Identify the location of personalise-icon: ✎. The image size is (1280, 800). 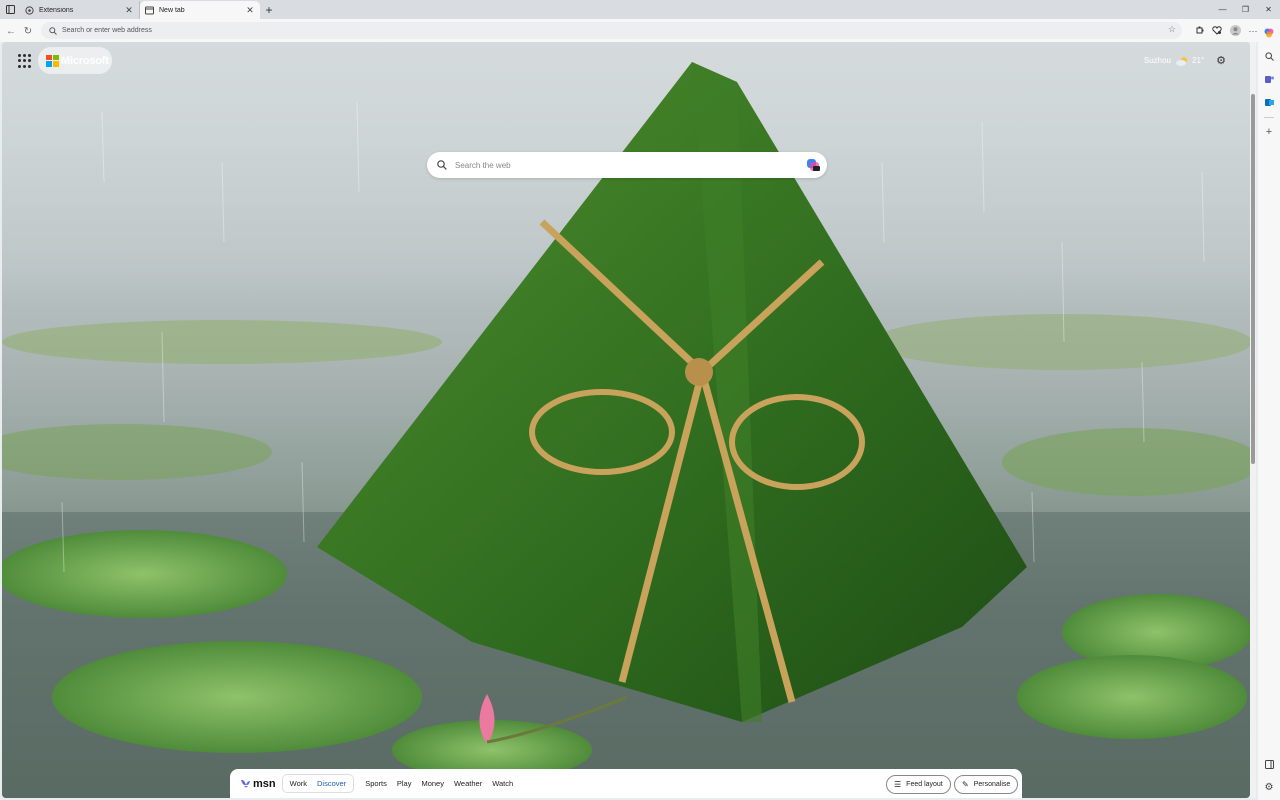
(965, 784).